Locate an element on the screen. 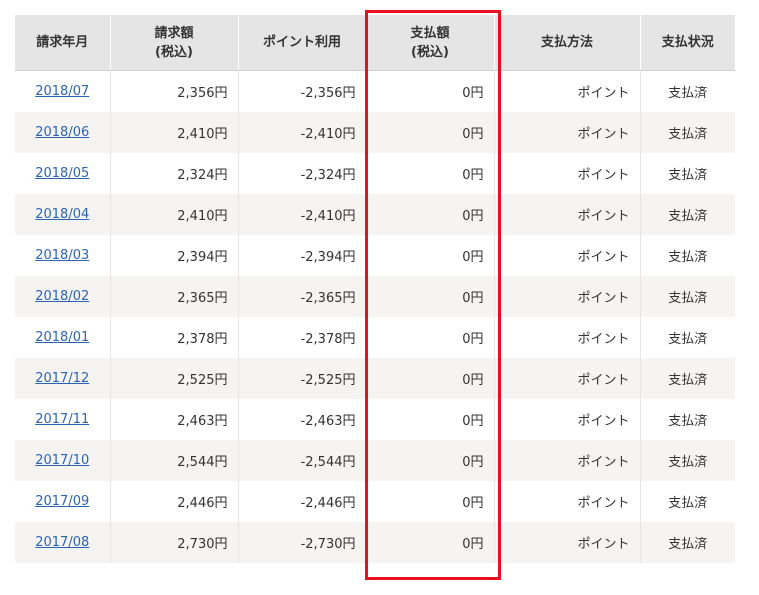 Image resolution: width=759 pixels, height=595 pixels. cell-billing-amount: 2,356円 is located at coordinates (174, 91).